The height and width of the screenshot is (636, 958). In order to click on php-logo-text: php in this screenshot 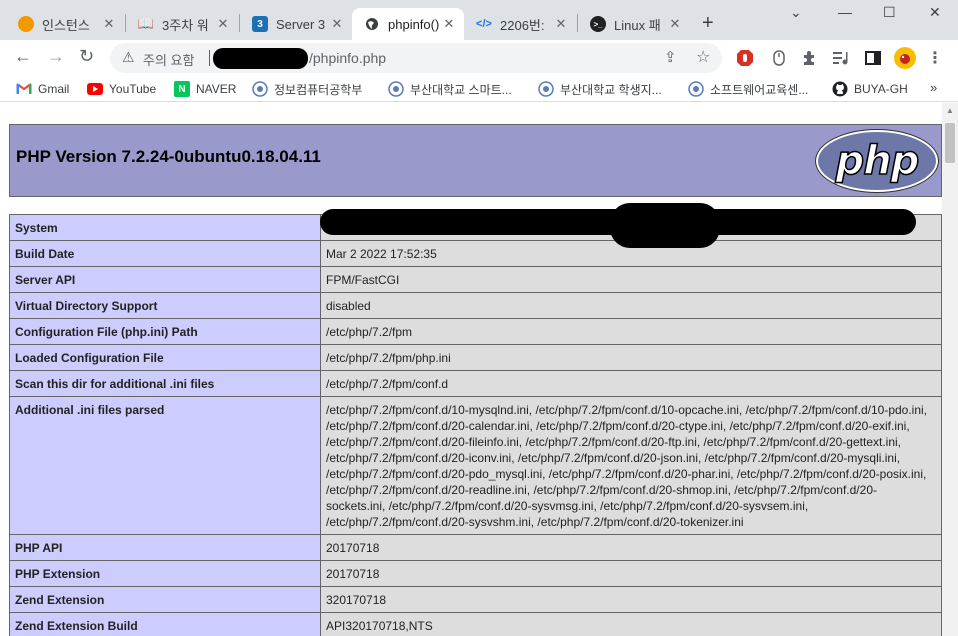, I will do `click(877, 161)`.